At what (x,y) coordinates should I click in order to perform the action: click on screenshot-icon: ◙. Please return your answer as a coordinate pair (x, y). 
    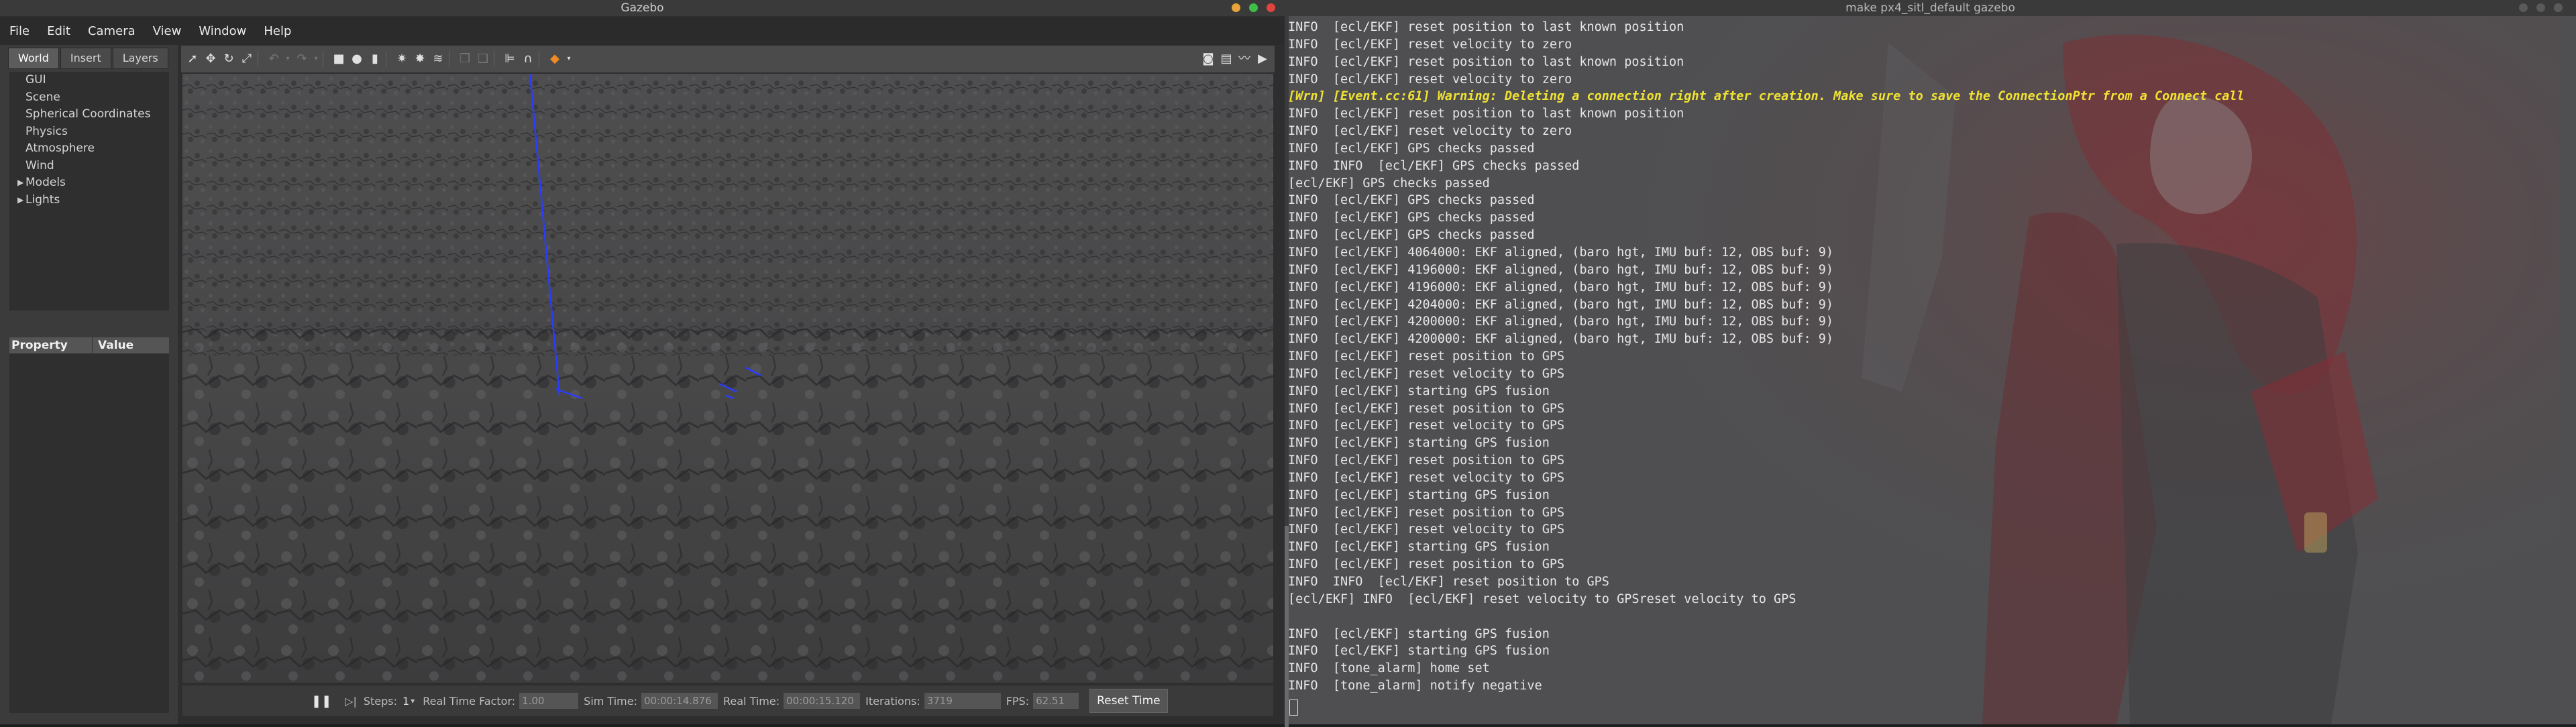
    Looking at the image, I should click on (1208, 59).